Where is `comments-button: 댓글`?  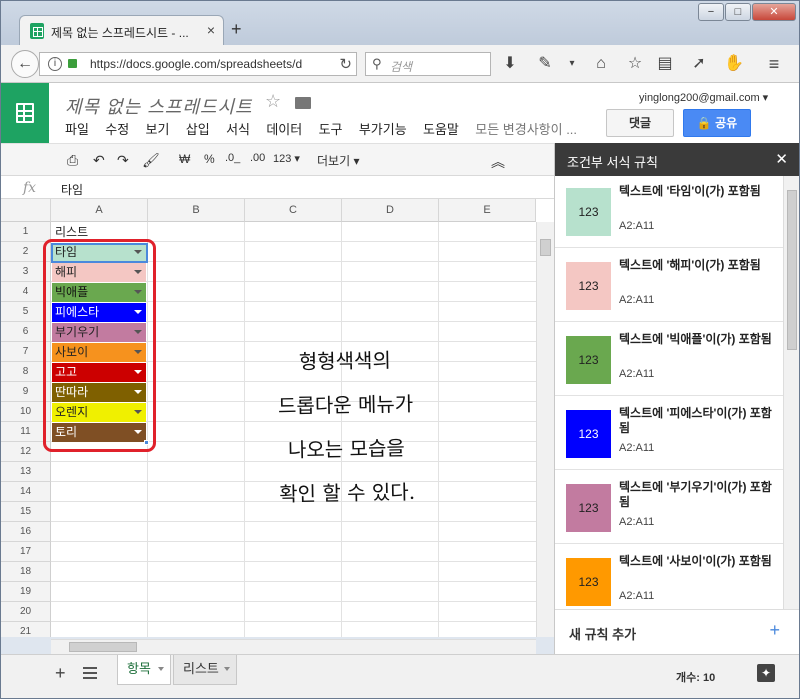
comments-button: 댓글 is located at coordinates (640, 123).